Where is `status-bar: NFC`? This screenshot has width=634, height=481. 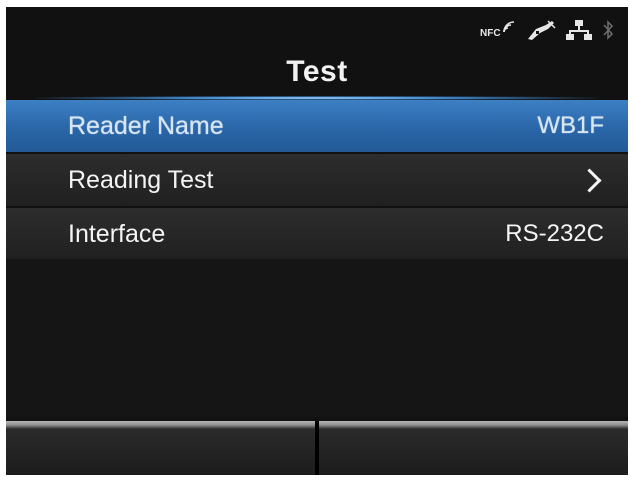
status-bar: NFC is located at coordinates (547, 30).